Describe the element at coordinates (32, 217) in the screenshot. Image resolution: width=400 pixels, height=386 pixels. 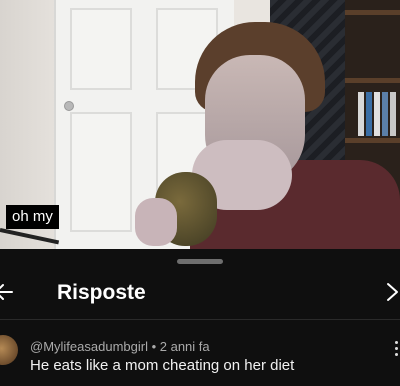
I see `video-caption: oh my` at that location.